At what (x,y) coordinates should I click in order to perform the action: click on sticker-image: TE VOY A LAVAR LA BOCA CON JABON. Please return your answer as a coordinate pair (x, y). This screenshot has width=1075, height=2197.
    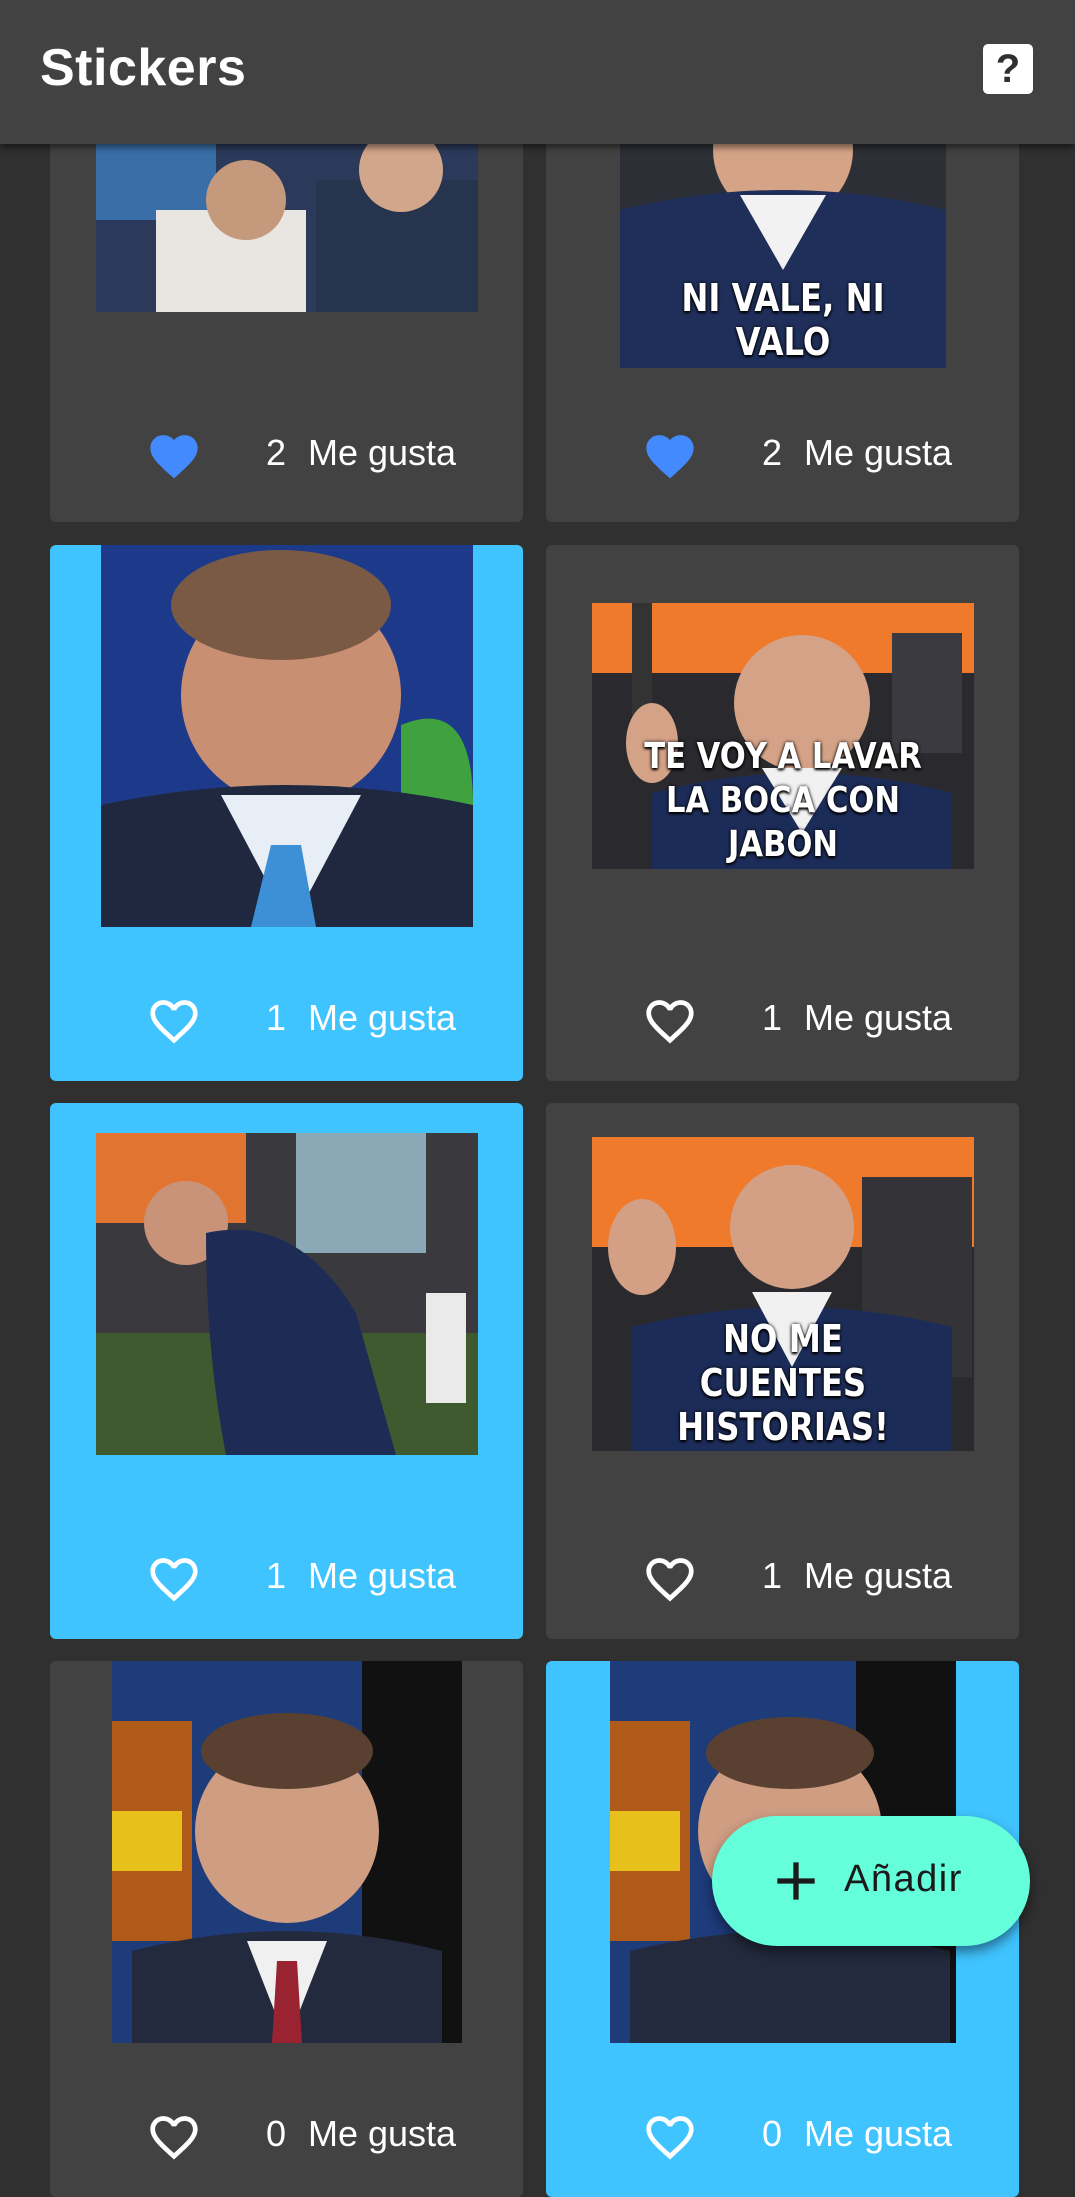
    Looking at the image, I should click on (783, 736).